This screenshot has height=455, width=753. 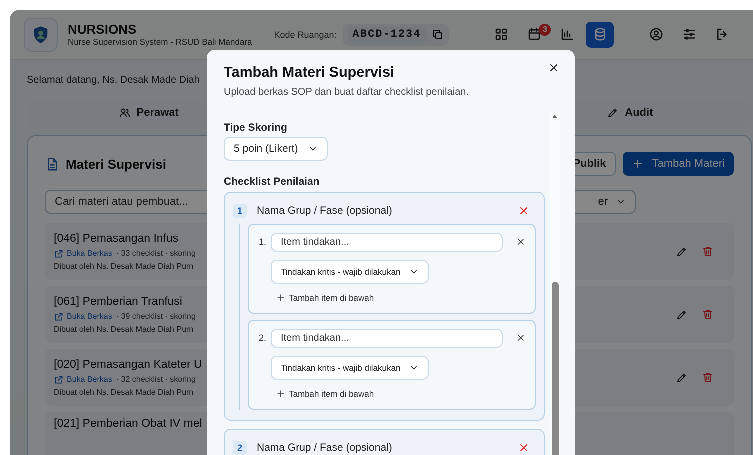 I want to click on item-number: 2., so click(x=263, y=338).